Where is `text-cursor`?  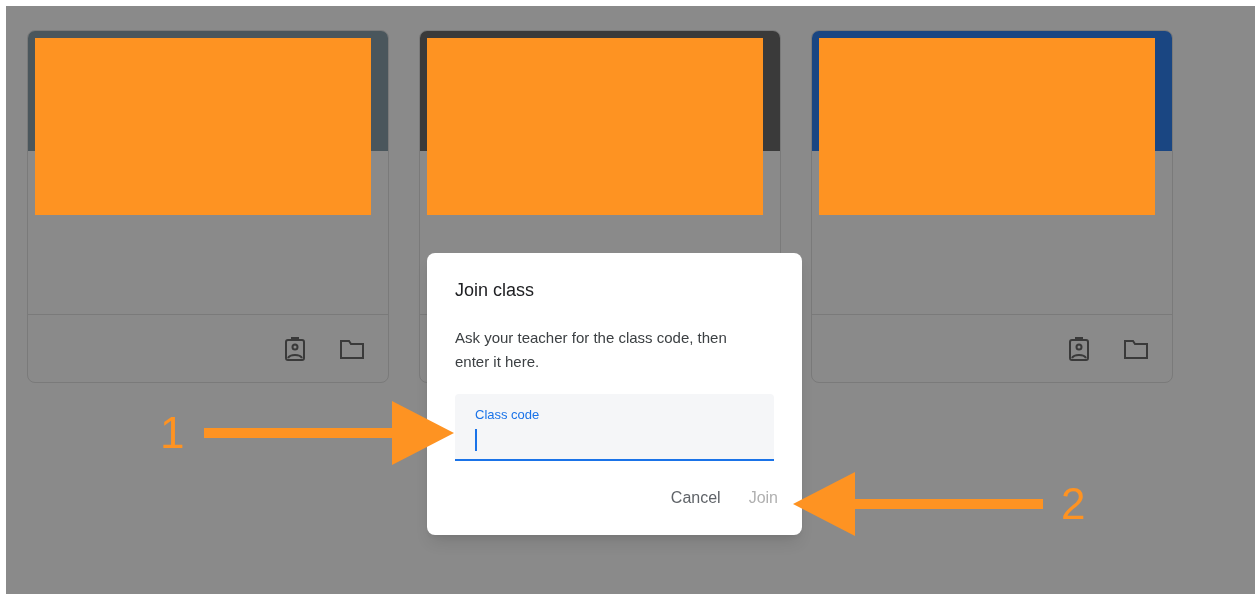 text-cursor is located at coordinates (476, 439).